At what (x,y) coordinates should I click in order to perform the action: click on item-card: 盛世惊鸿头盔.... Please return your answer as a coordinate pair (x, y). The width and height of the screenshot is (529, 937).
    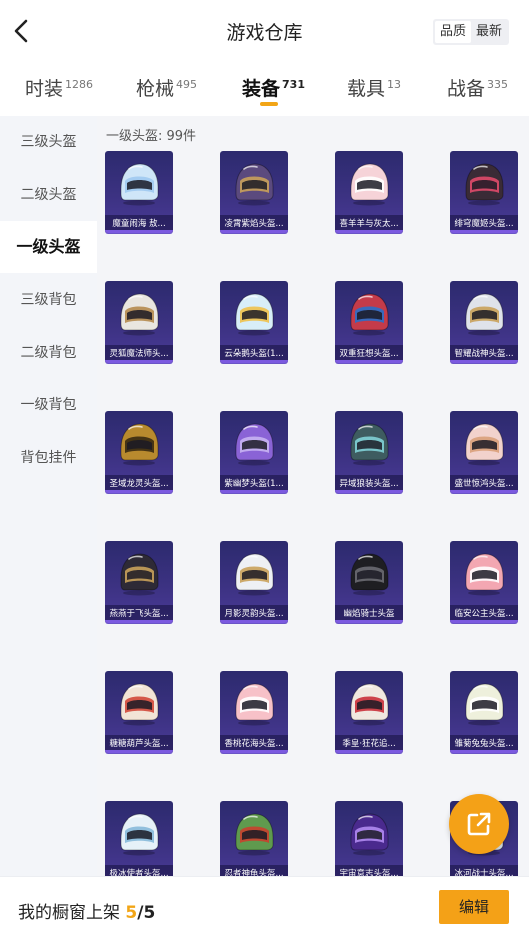
    Looking at the image, I should click on (484, 452).